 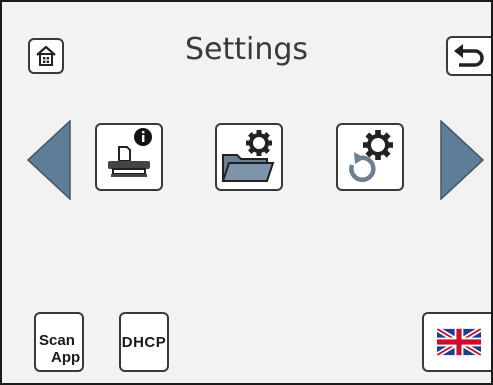 I want to click on folder-settings-button, so click(x=249, y=157).